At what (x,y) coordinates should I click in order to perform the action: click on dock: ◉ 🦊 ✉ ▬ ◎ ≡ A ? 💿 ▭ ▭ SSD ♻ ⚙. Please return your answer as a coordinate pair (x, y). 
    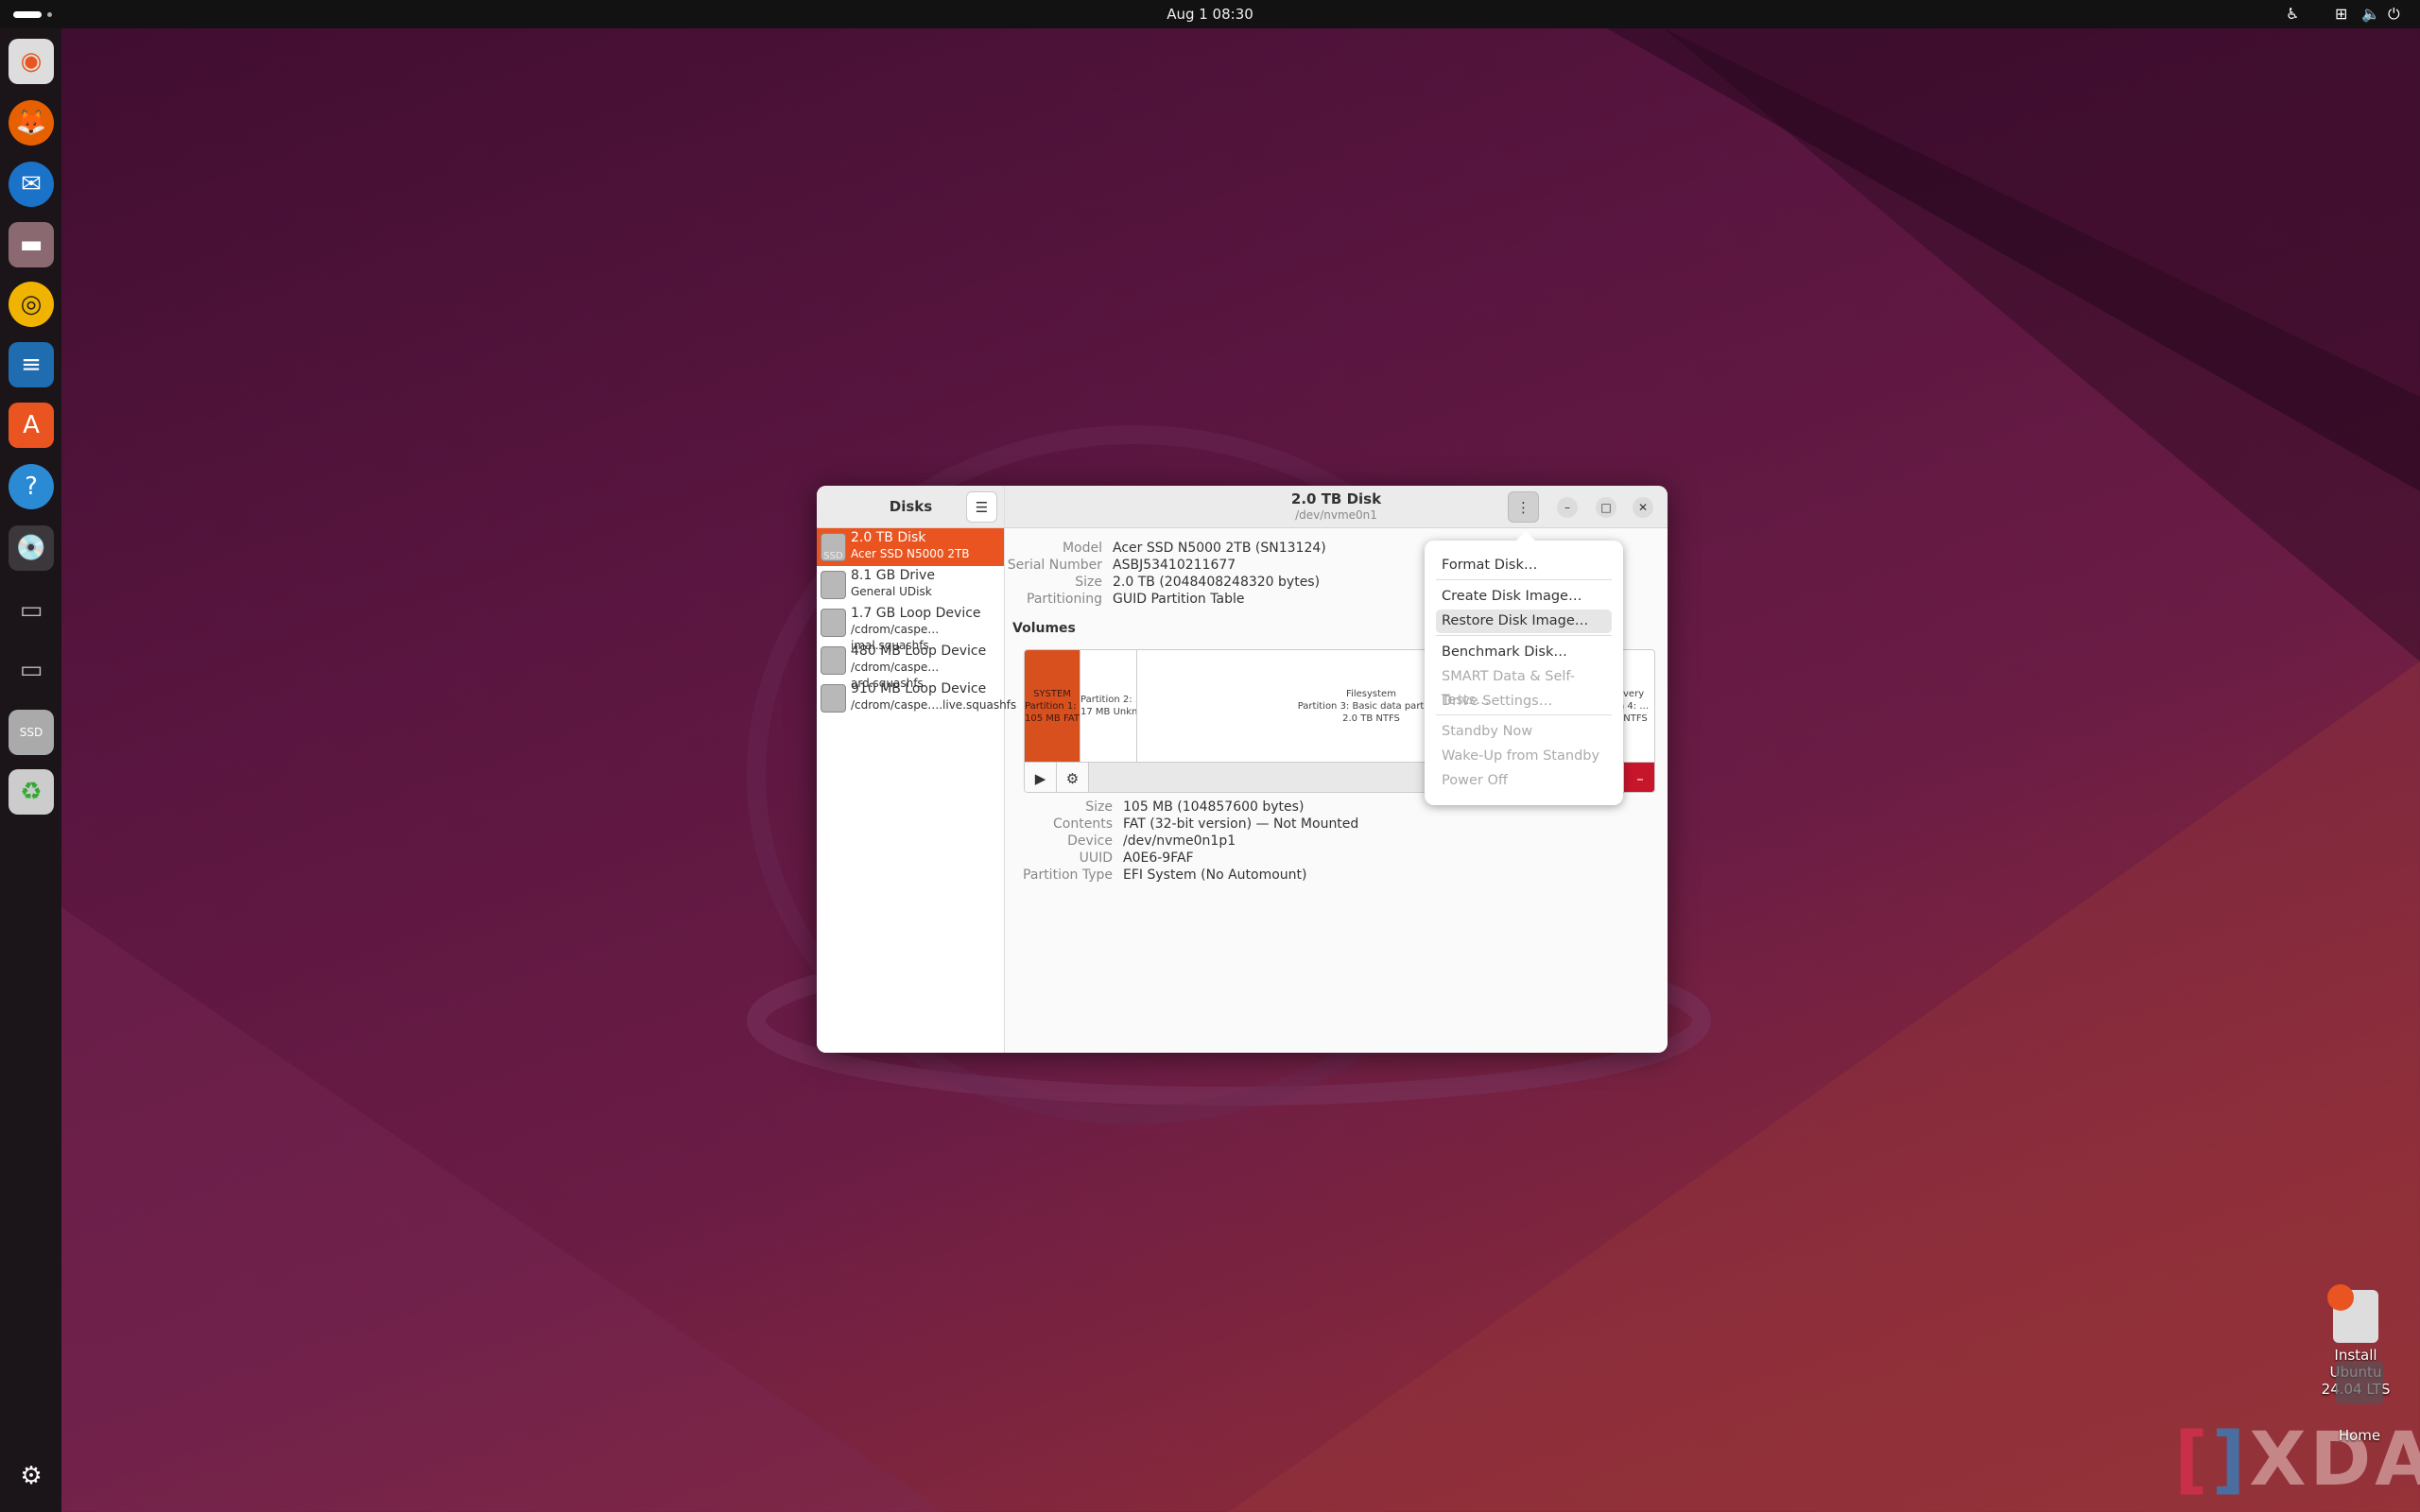
    Looking at the image, I should click on (30, 770).